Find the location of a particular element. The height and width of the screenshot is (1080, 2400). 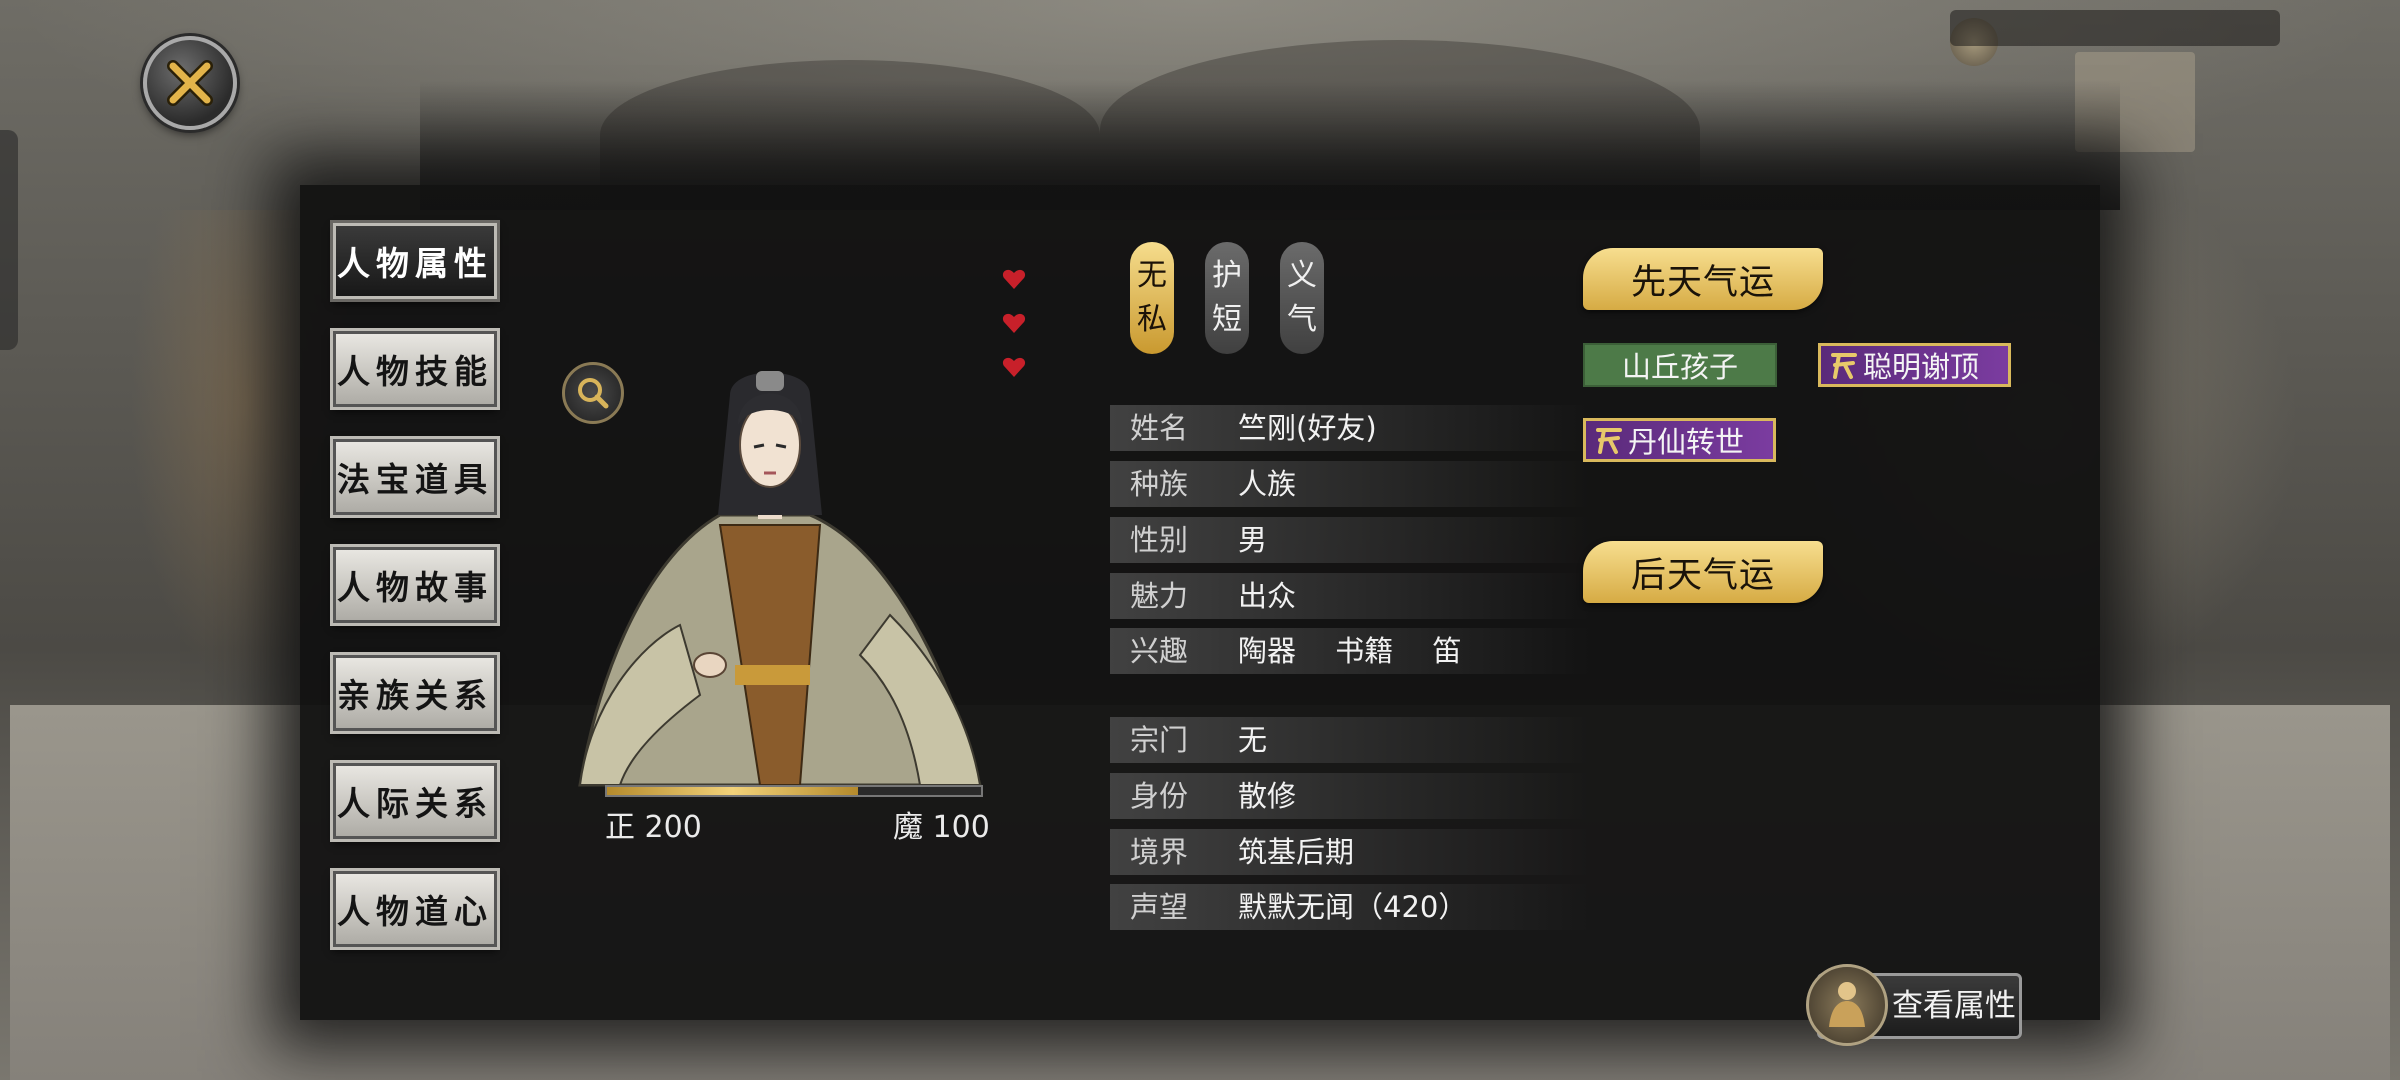

tab-character-skills: 人物技能 is located at coordinates (415, 369).